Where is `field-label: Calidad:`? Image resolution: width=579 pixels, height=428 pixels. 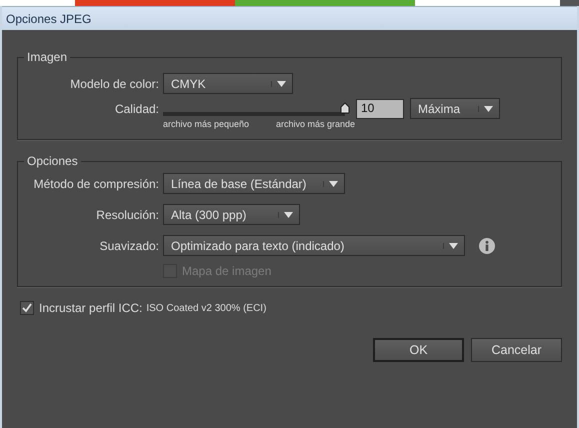
field-label: Calidad: is located at coordinates (136, 109).